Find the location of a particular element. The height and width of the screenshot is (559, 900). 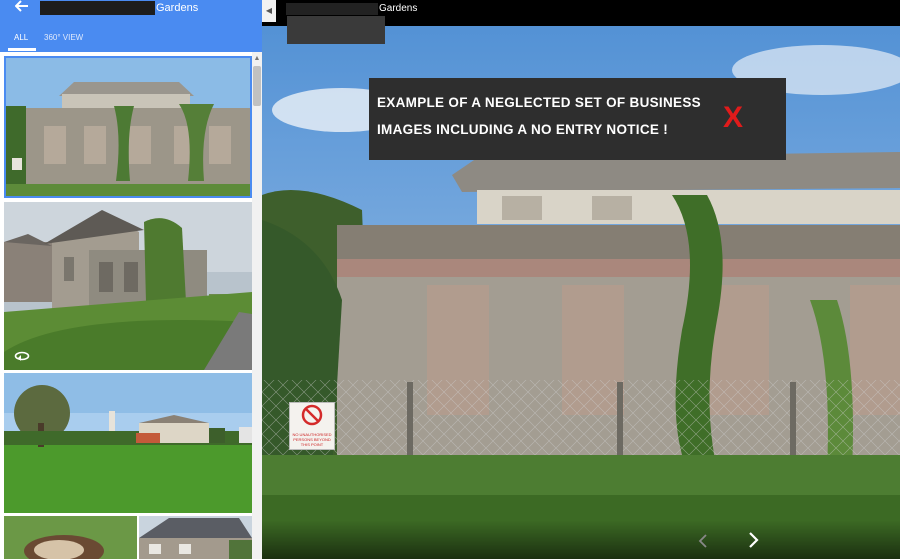

scroll-up-arrow-icon: ▲ is located at coordinates (257, 59).